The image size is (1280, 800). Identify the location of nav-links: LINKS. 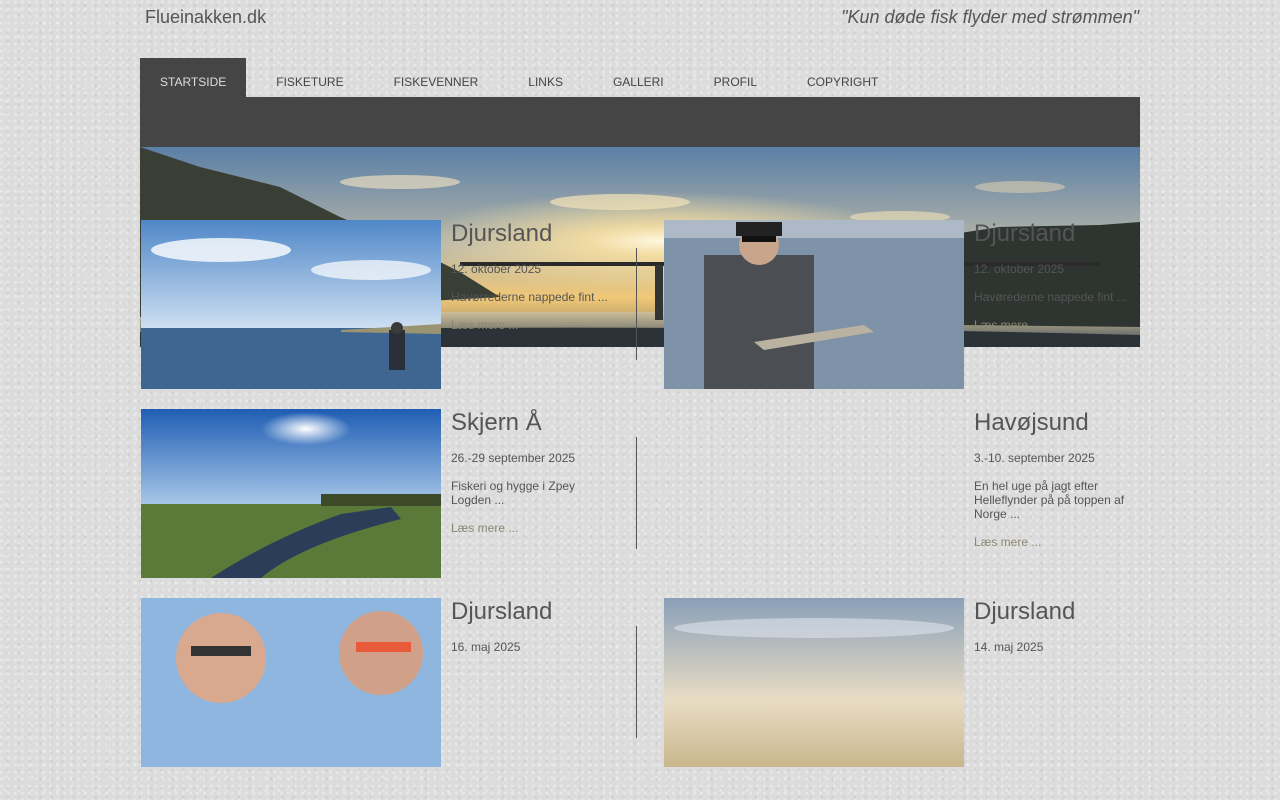
(545, 77).